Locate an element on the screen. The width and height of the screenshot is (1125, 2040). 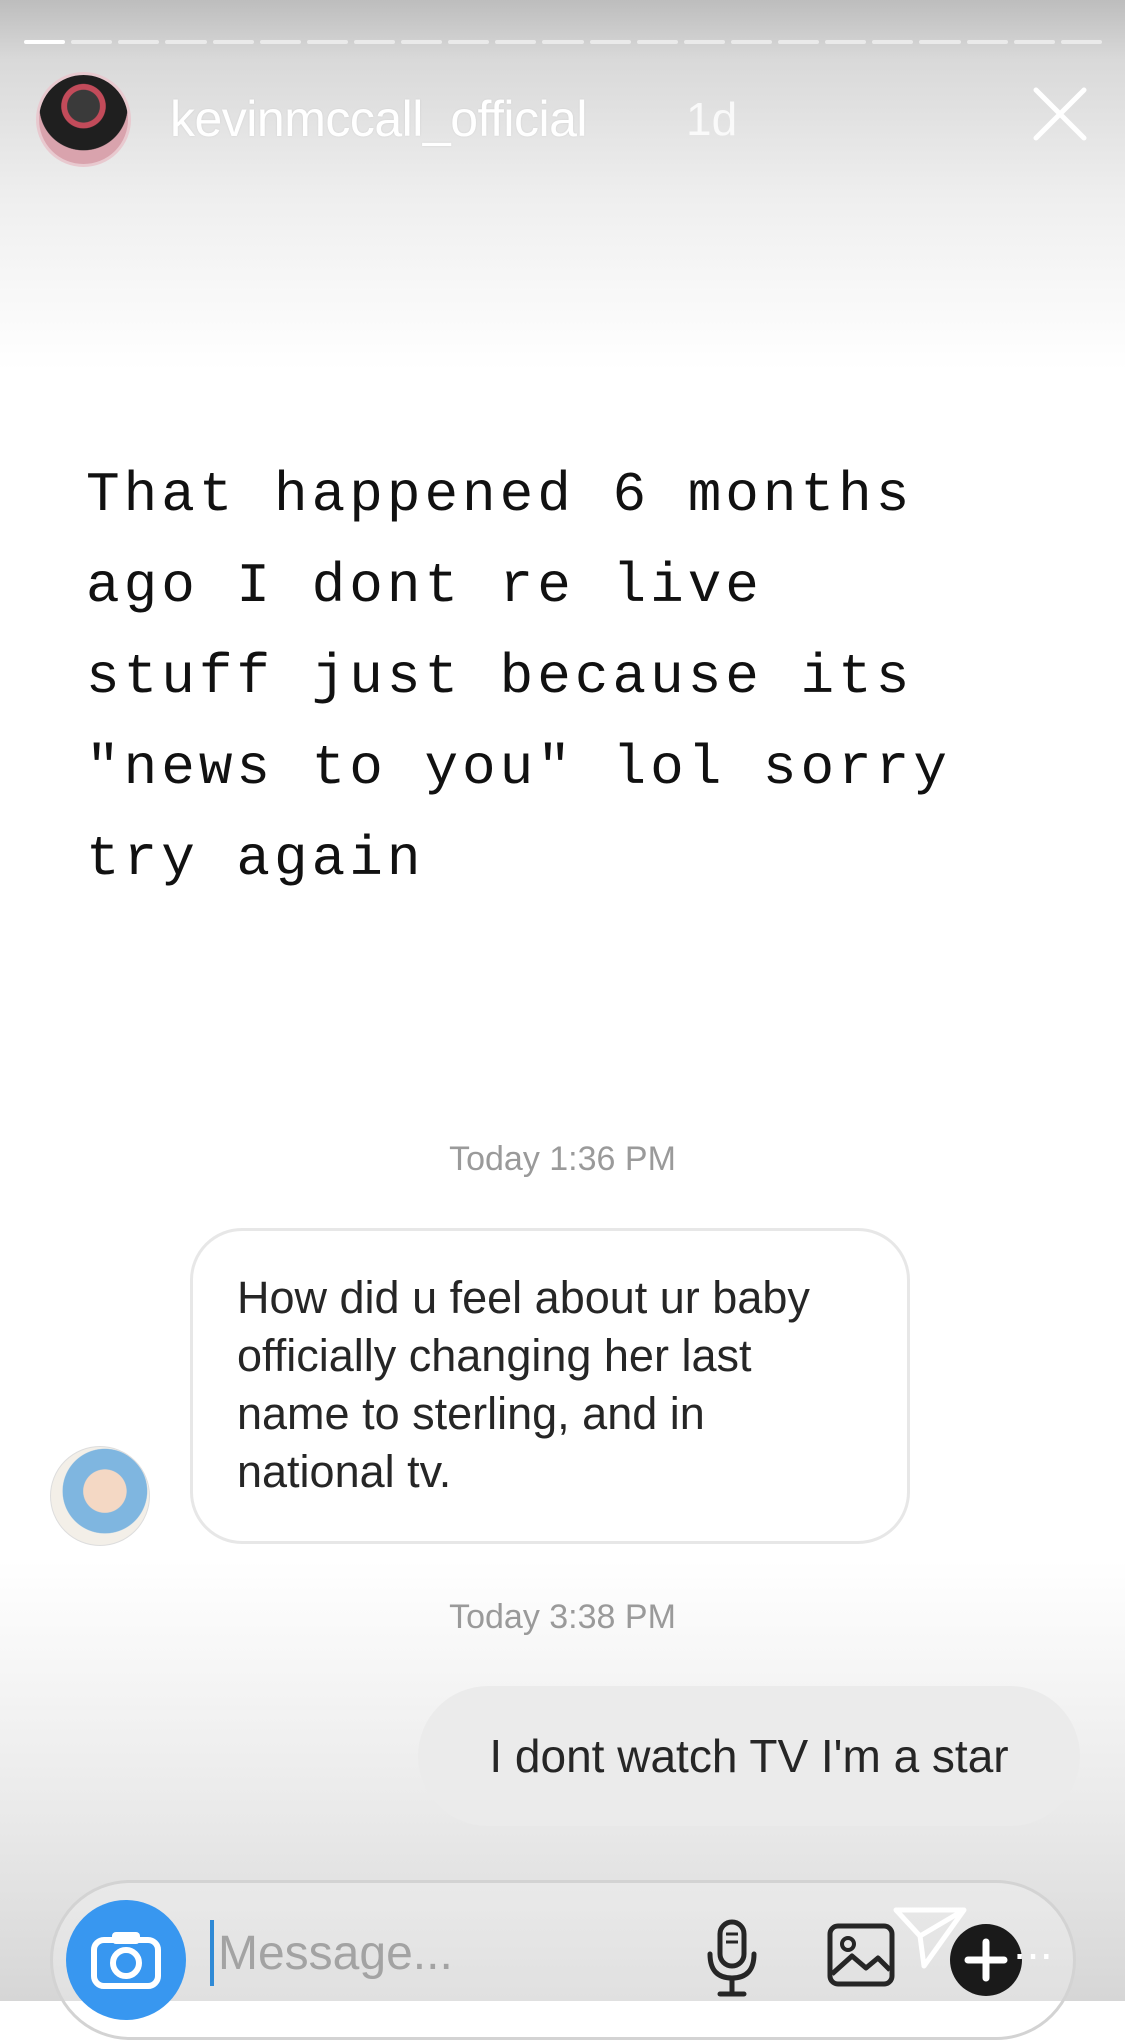
outgoing-message-bubble: I dont watch TV I'm a star is located at coordinates (749, 1756).